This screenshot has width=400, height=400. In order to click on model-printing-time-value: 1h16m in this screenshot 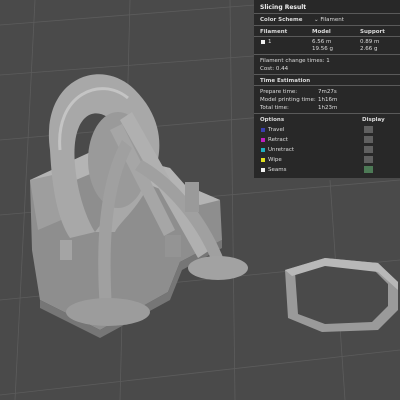, I will do `click(328, 100)`.